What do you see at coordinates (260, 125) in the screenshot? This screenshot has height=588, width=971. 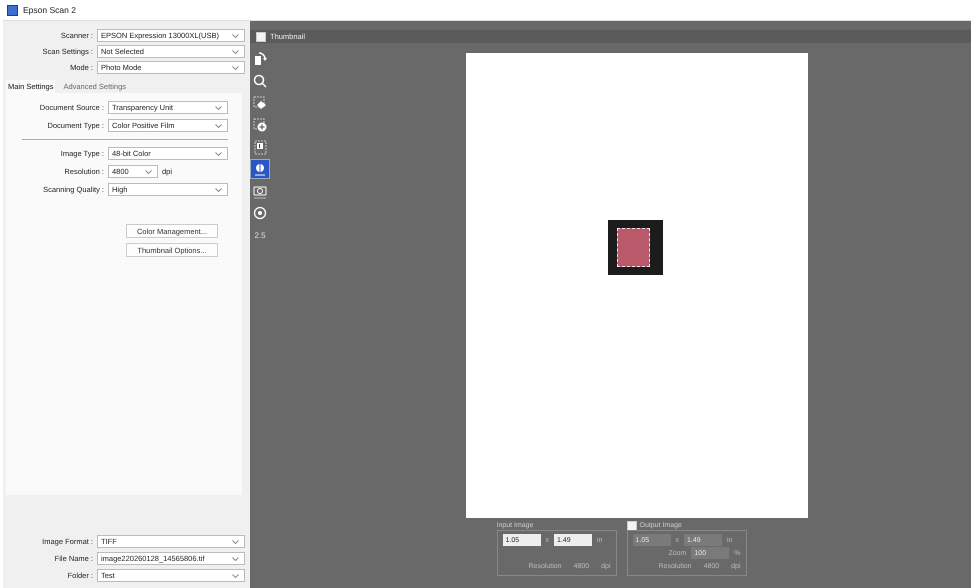 I see `add-icon` at bounding box center [260, 125].